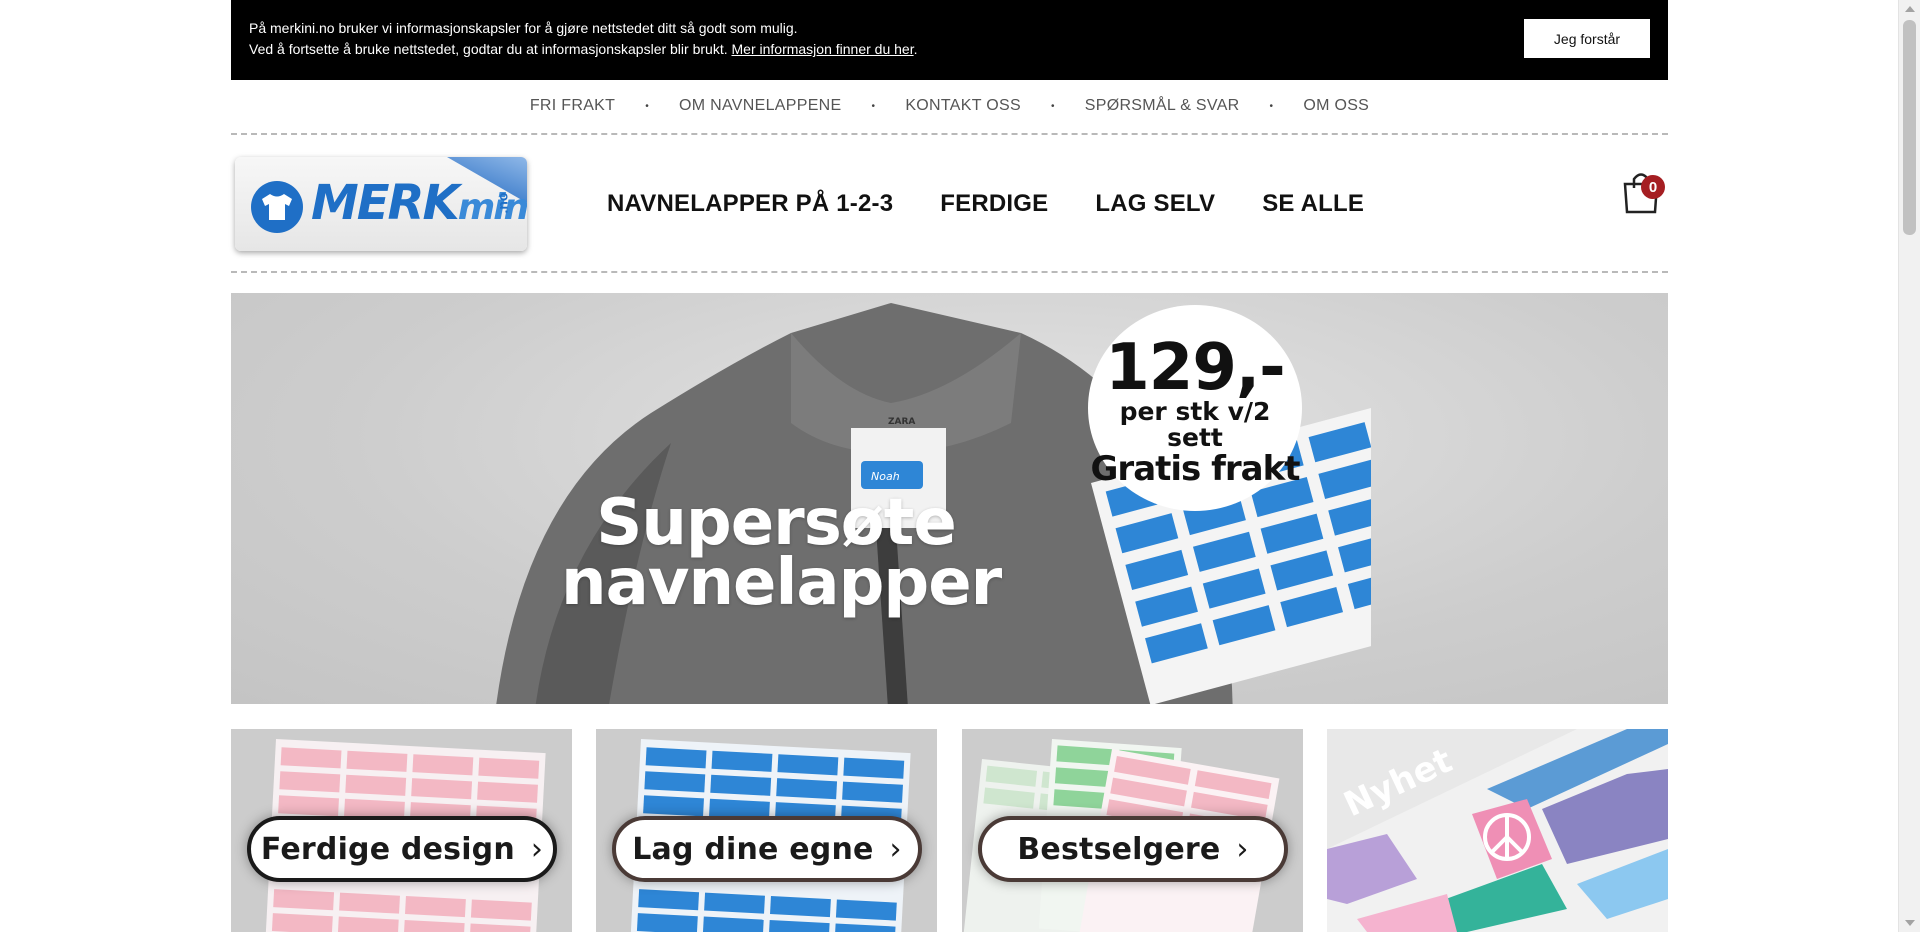  What do you see at coordinates (776, 523) in the screenshot?
I see `hero-title-line1: Supersøte` at bounding box center [776, 523].